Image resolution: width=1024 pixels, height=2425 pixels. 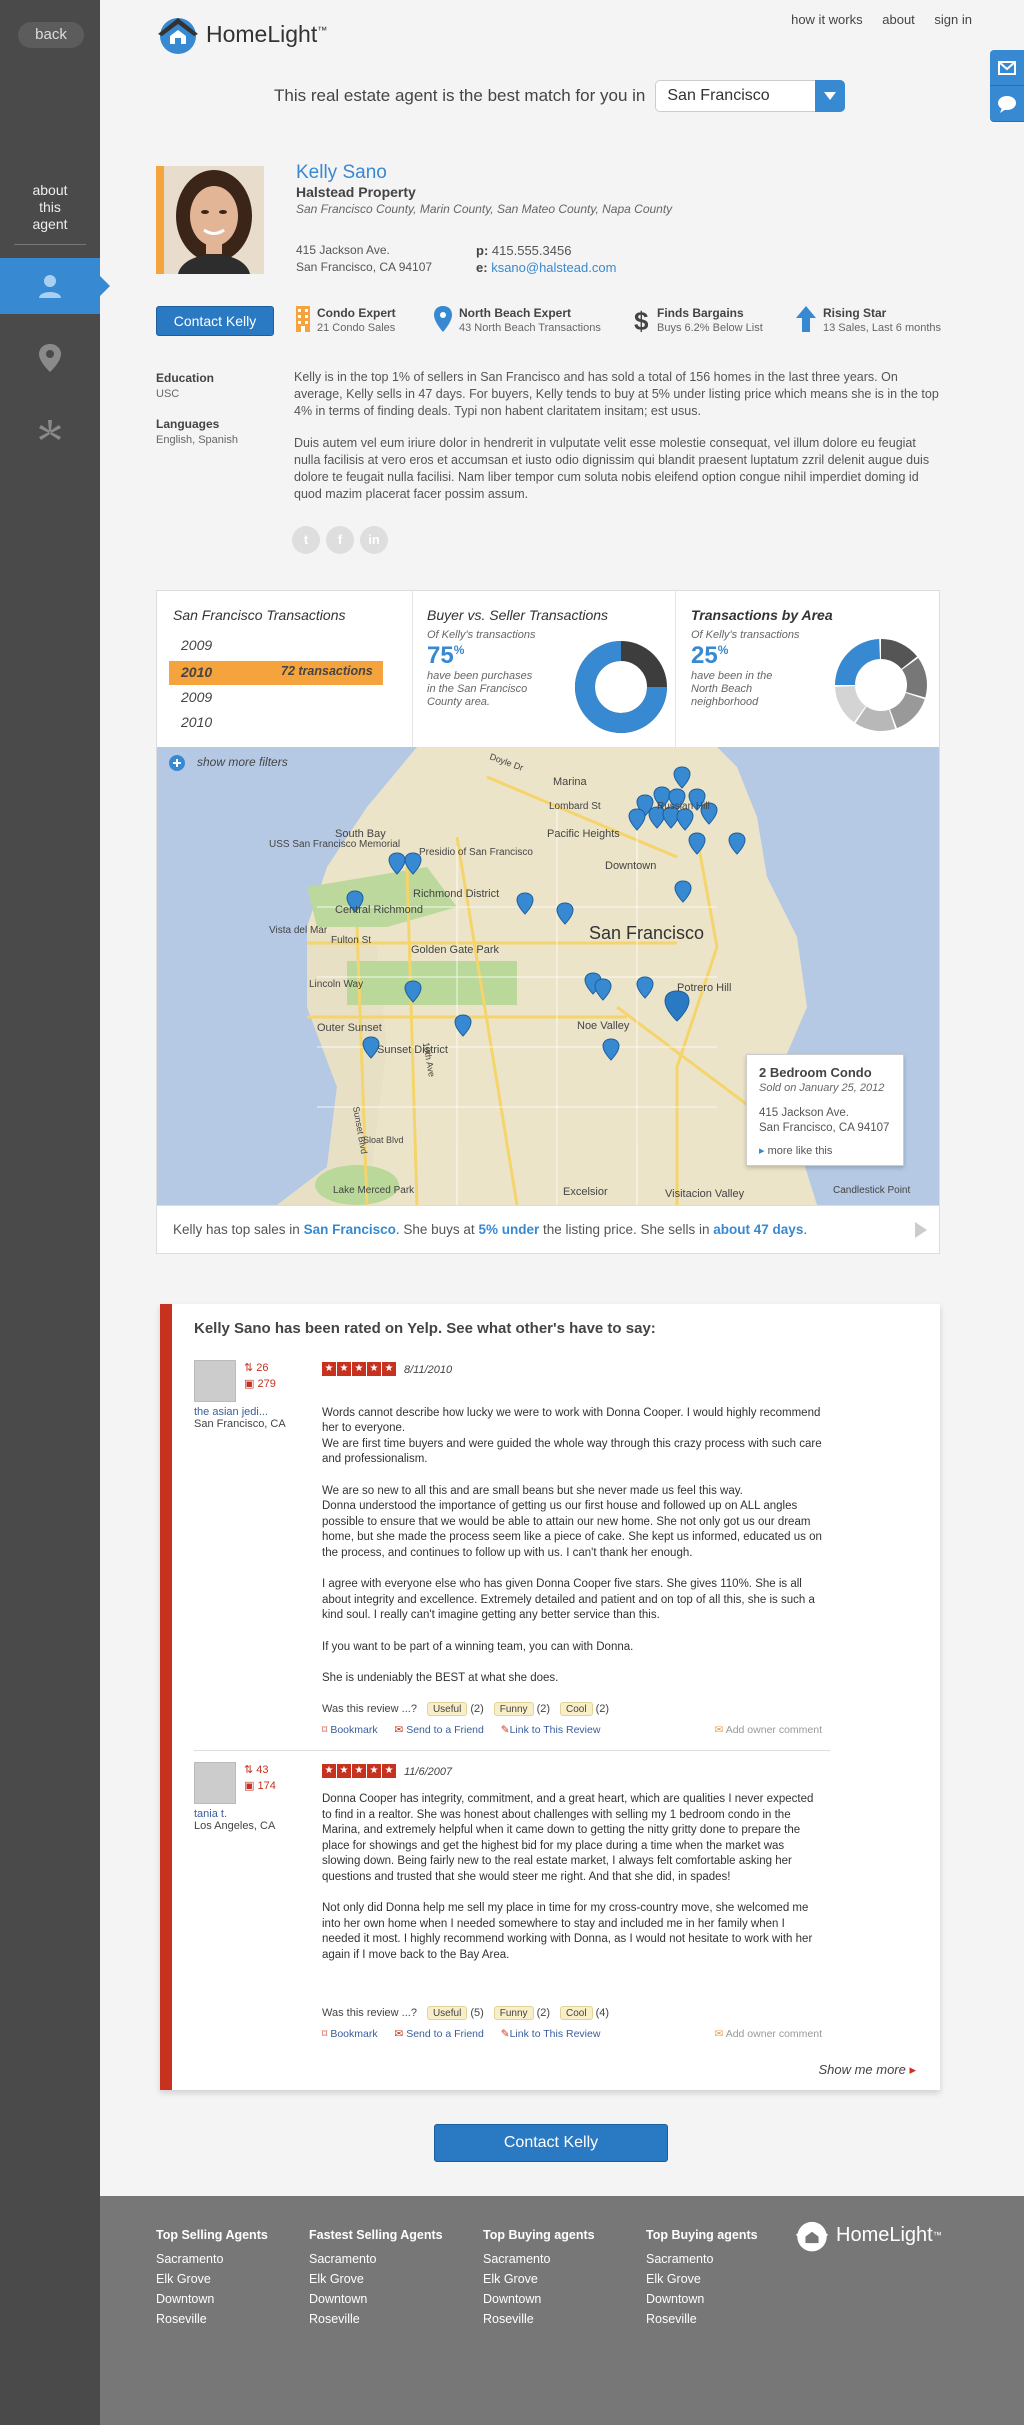 I want to click on map-label: Potrero Hill, so click(x=704, y=988).